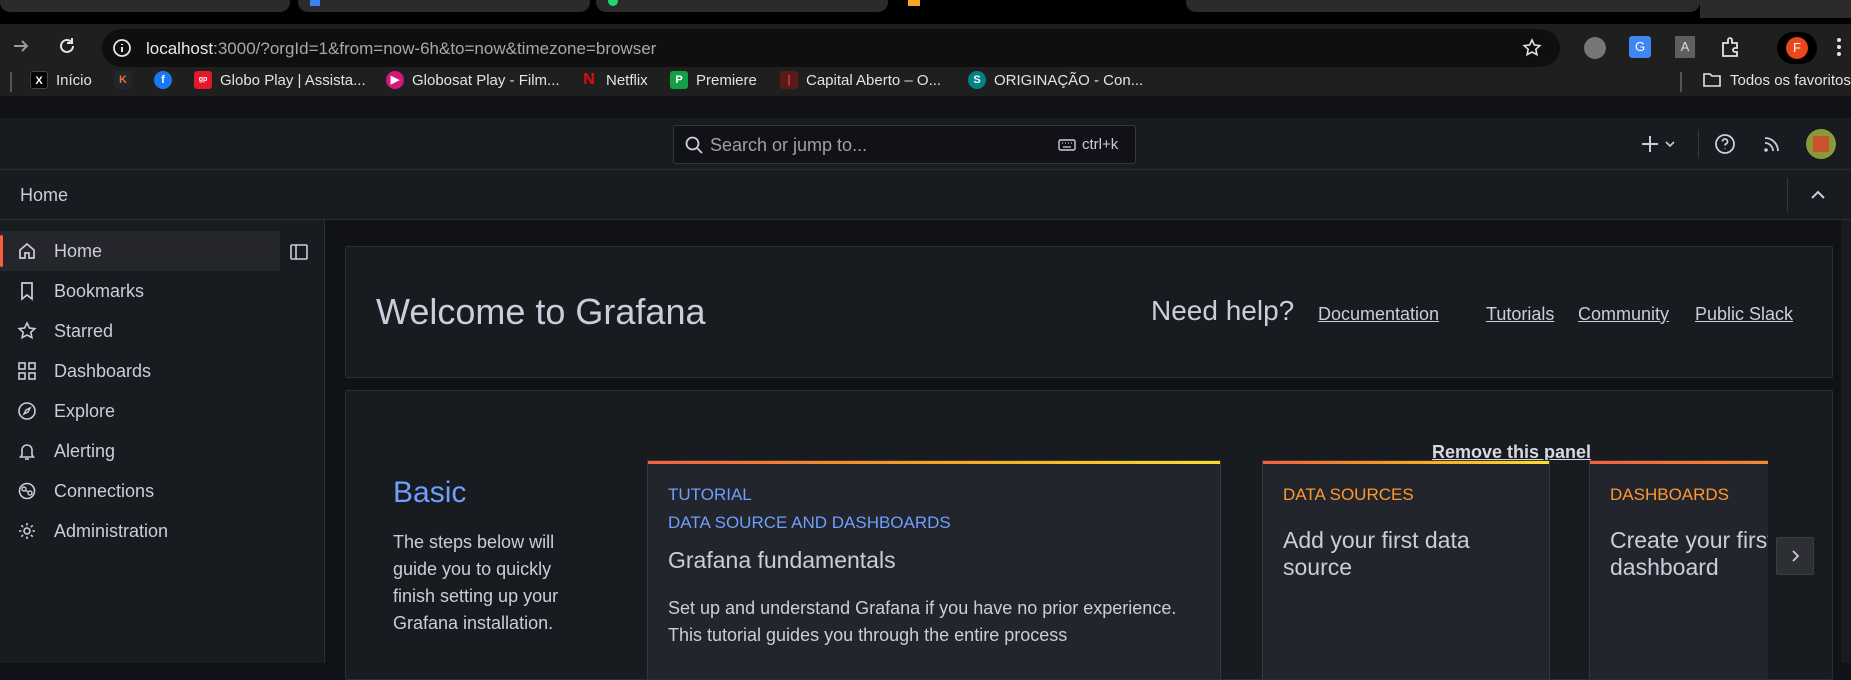  Describe the element at coordinates (789, 80) in the screenshot. I see `capital-aberto-icon: |` at that location.